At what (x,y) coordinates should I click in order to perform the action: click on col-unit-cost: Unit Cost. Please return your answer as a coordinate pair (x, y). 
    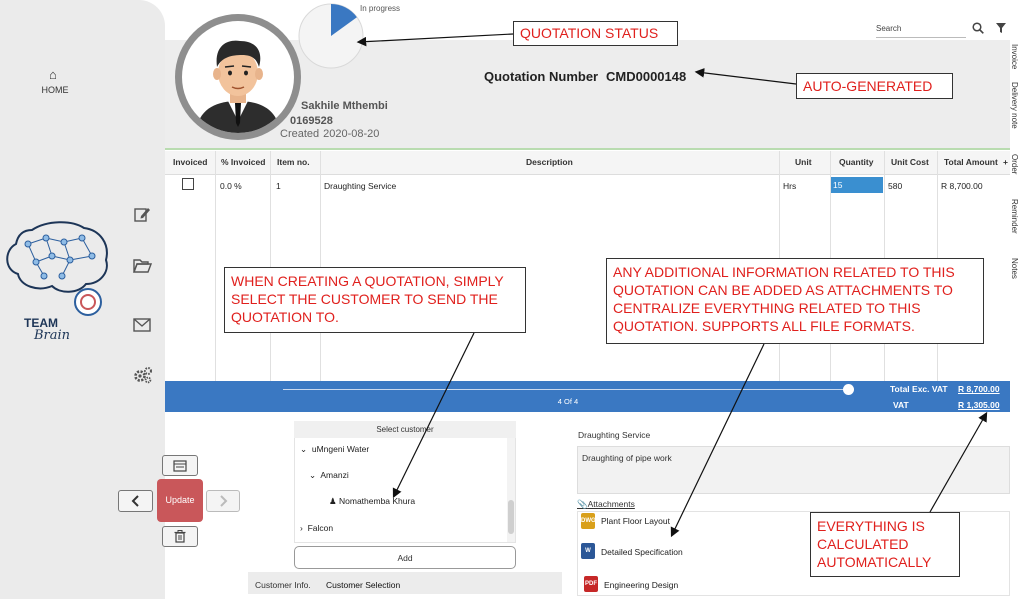
    Looking at the image, I should click on (910, 162).